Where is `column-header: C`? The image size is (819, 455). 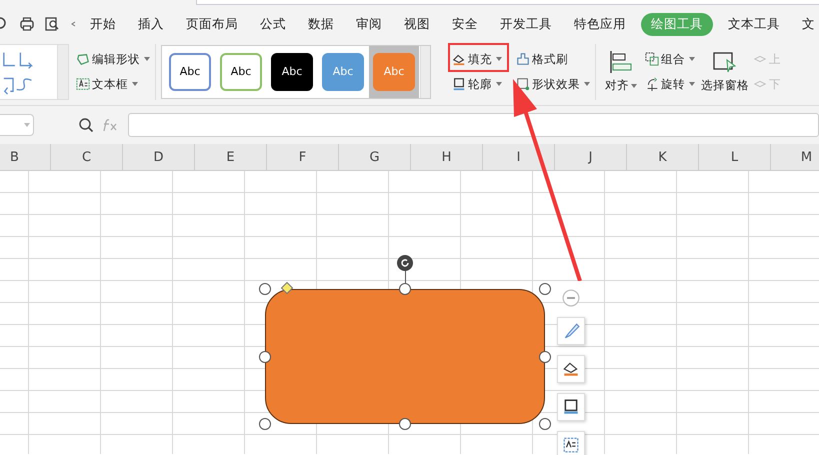 column-header: C is located at coordinates (87, 157).